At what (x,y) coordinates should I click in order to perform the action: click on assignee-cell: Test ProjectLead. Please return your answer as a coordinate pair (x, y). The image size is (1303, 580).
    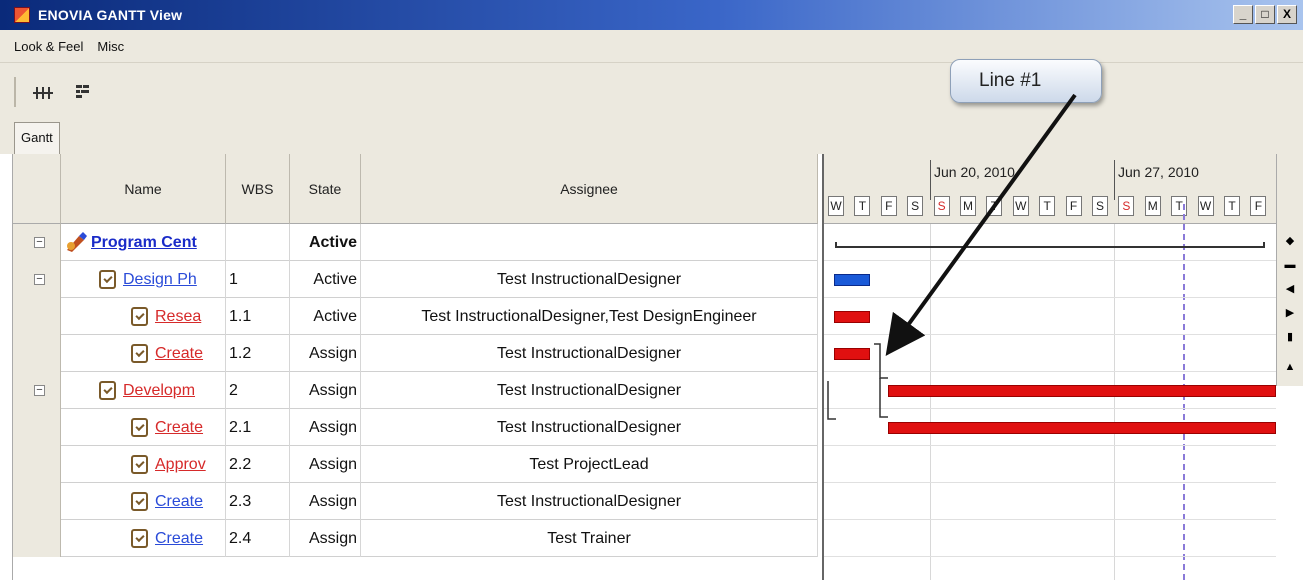
    Looking at the image, I should click on (589, 464).